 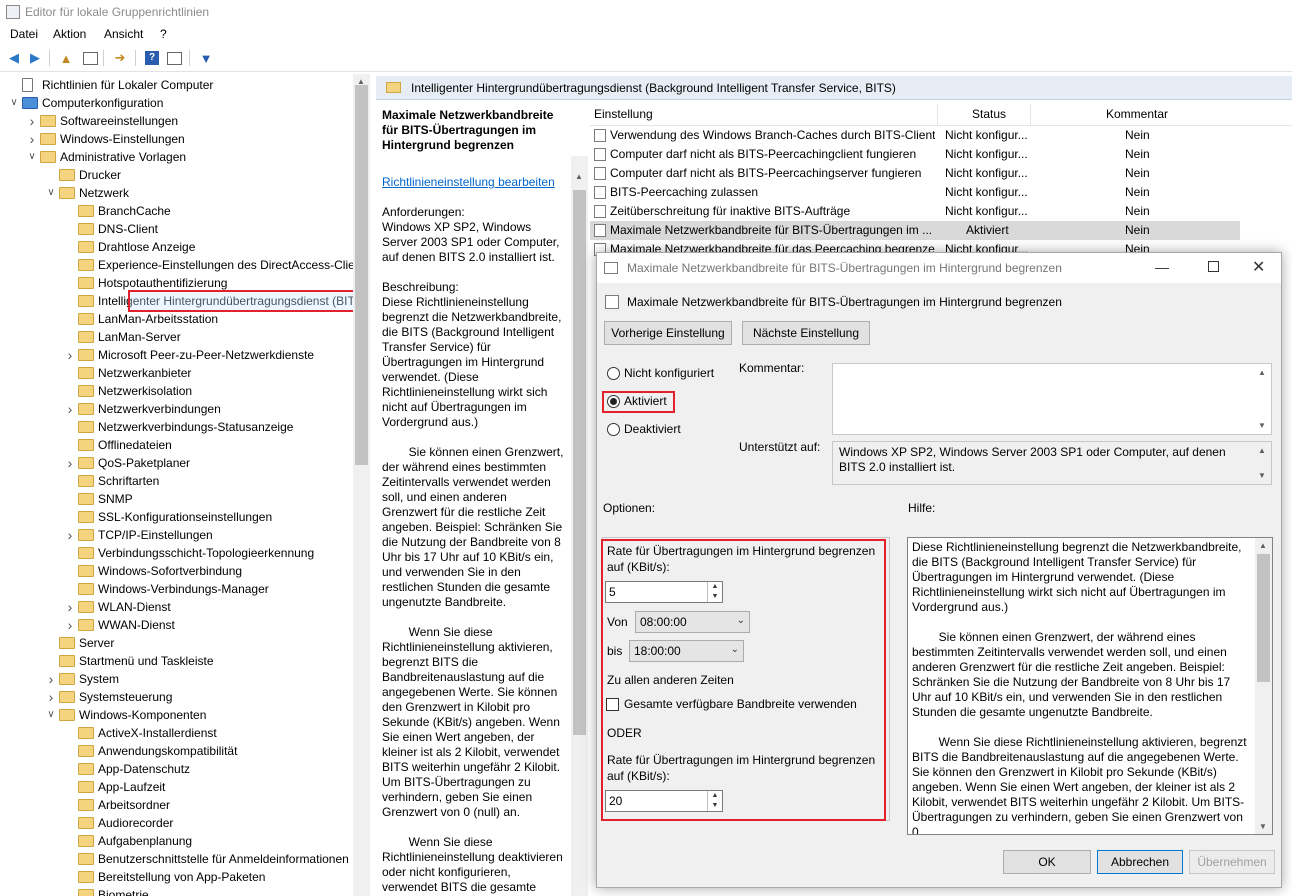 I want to click on tree-item-label: Biometrie, so click(x=123, y=892).